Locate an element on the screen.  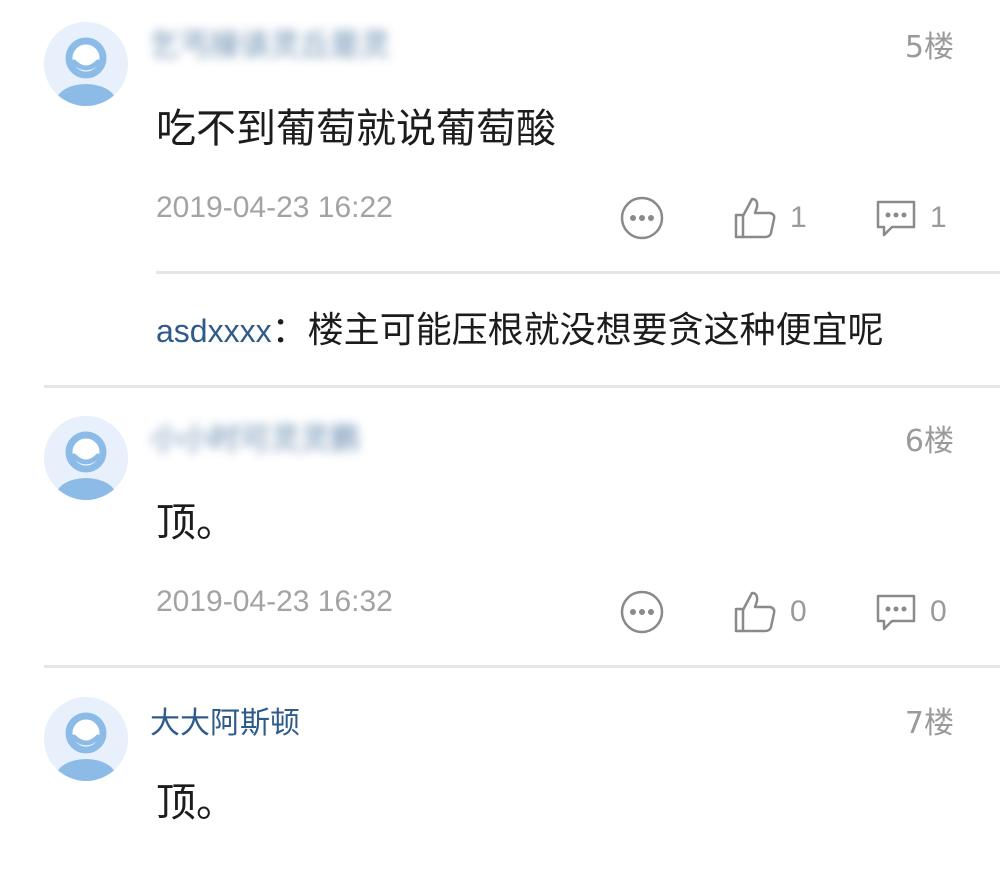
floor-number: 7楼 is located at coordinates (929, 723).